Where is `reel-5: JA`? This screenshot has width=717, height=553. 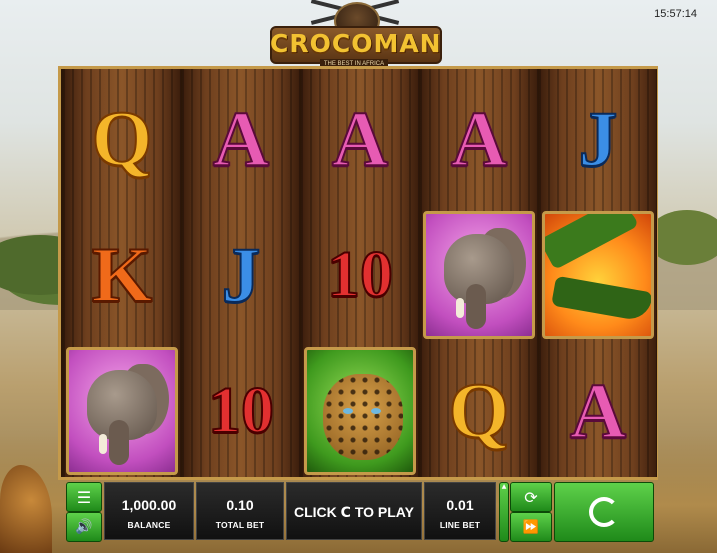
reel-5: JA is located at coordinates (598, 273).